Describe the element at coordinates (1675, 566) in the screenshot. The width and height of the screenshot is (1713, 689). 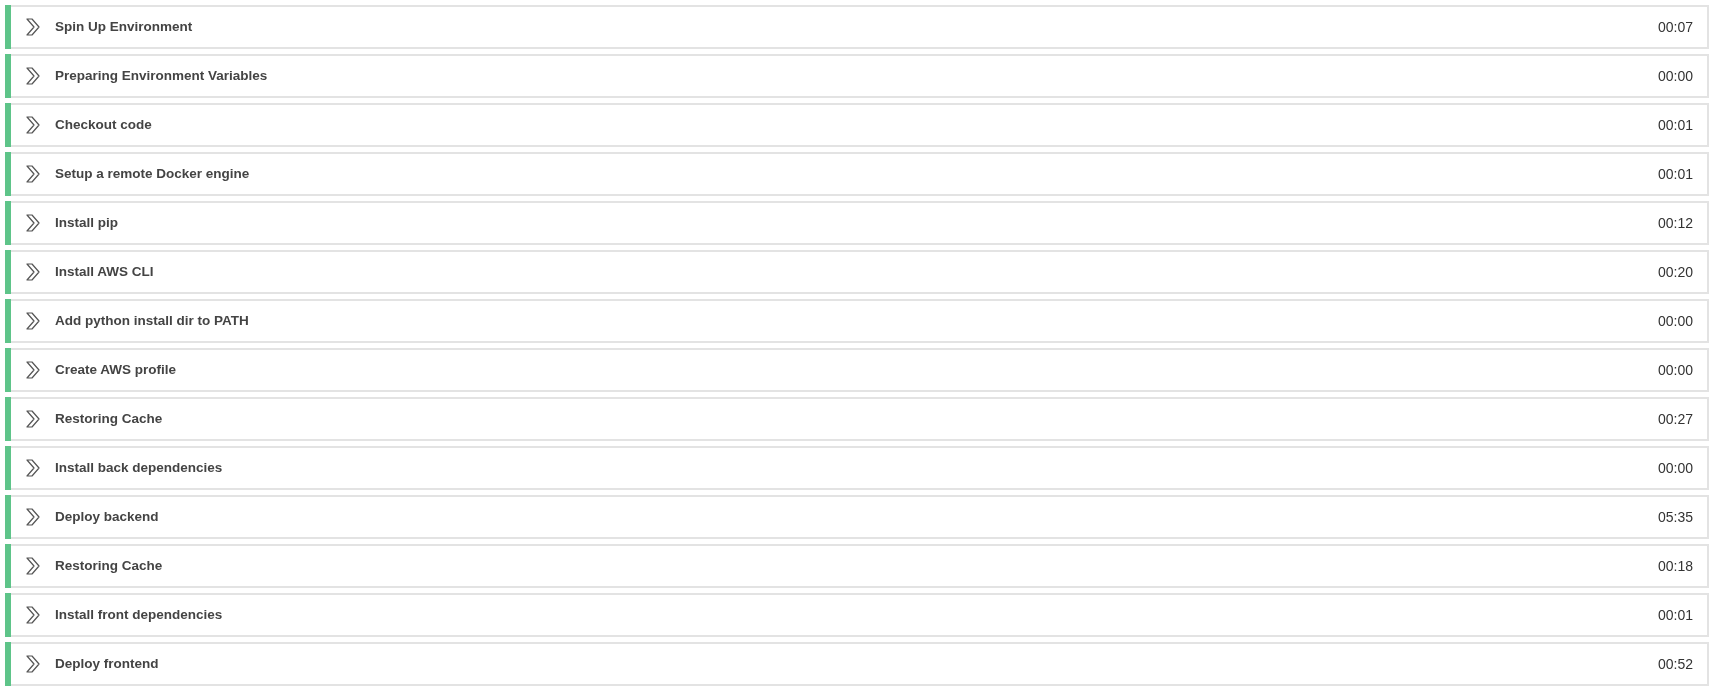
I see `step-duration: 00:18` at that location.